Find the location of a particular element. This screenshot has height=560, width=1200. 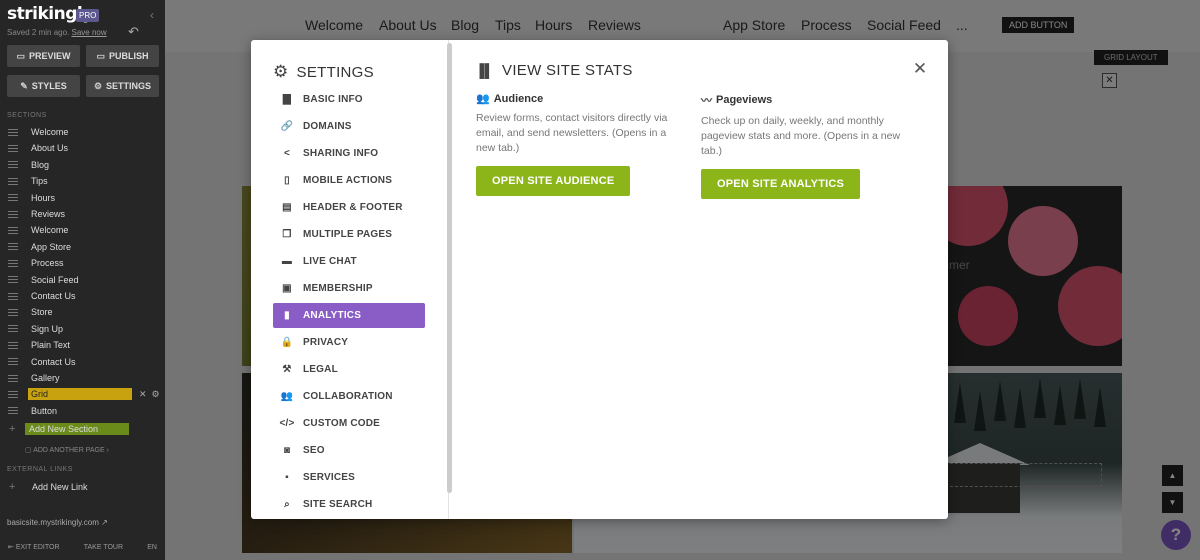

section-label: Contact Us is located at coordinates (53, 296).